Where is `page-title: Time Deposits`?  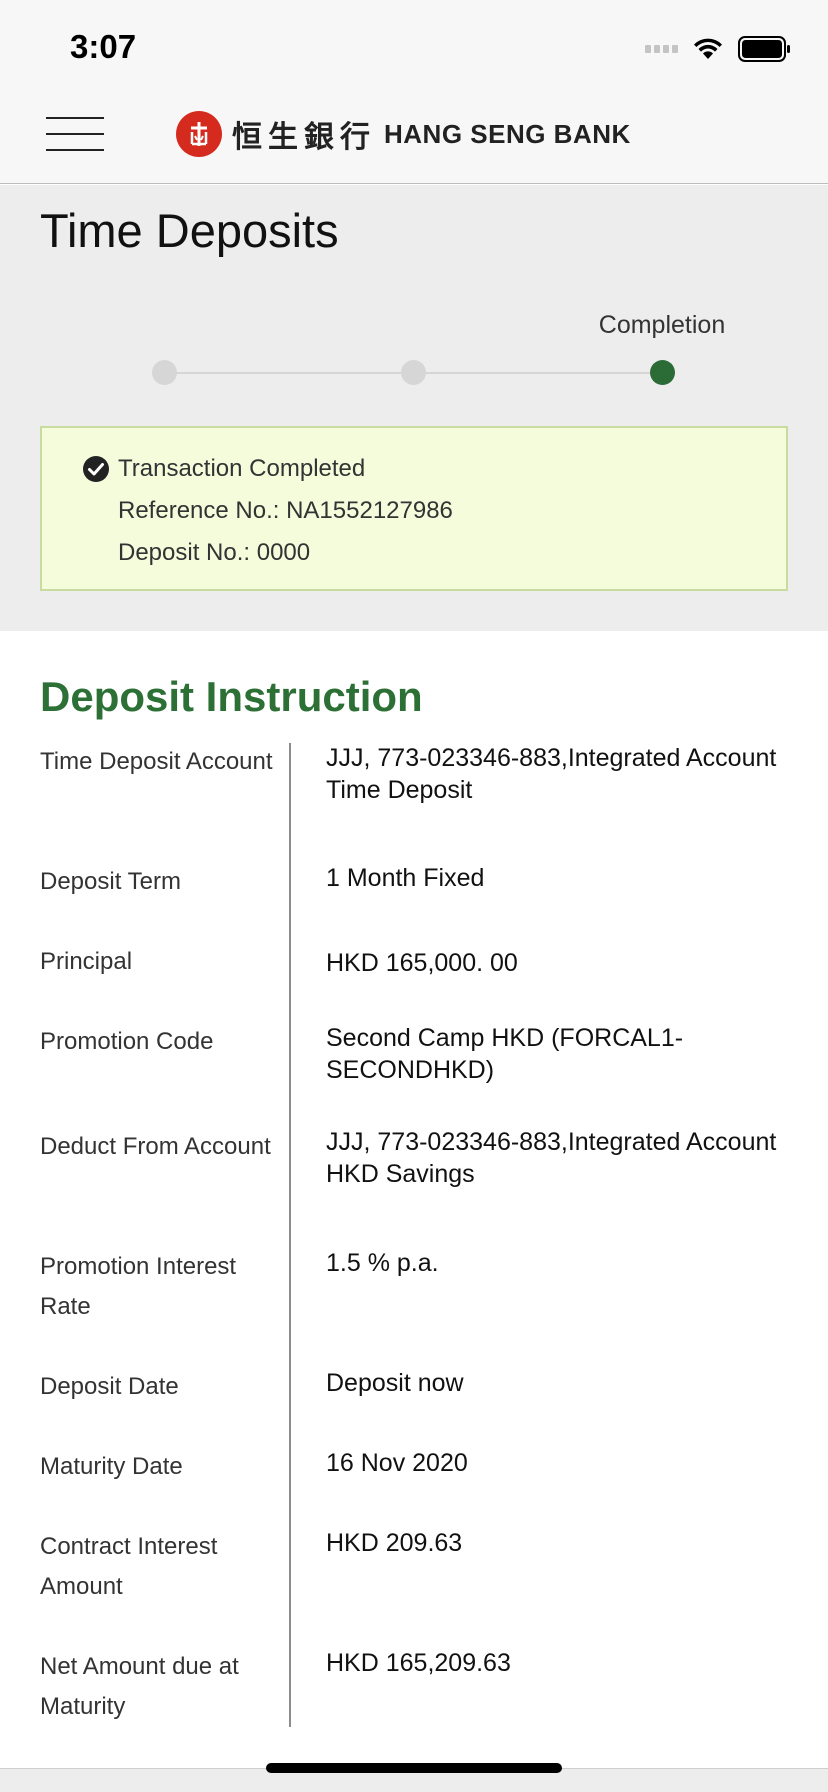
page-title: Time Deposits is located at coordinates (189, 230).